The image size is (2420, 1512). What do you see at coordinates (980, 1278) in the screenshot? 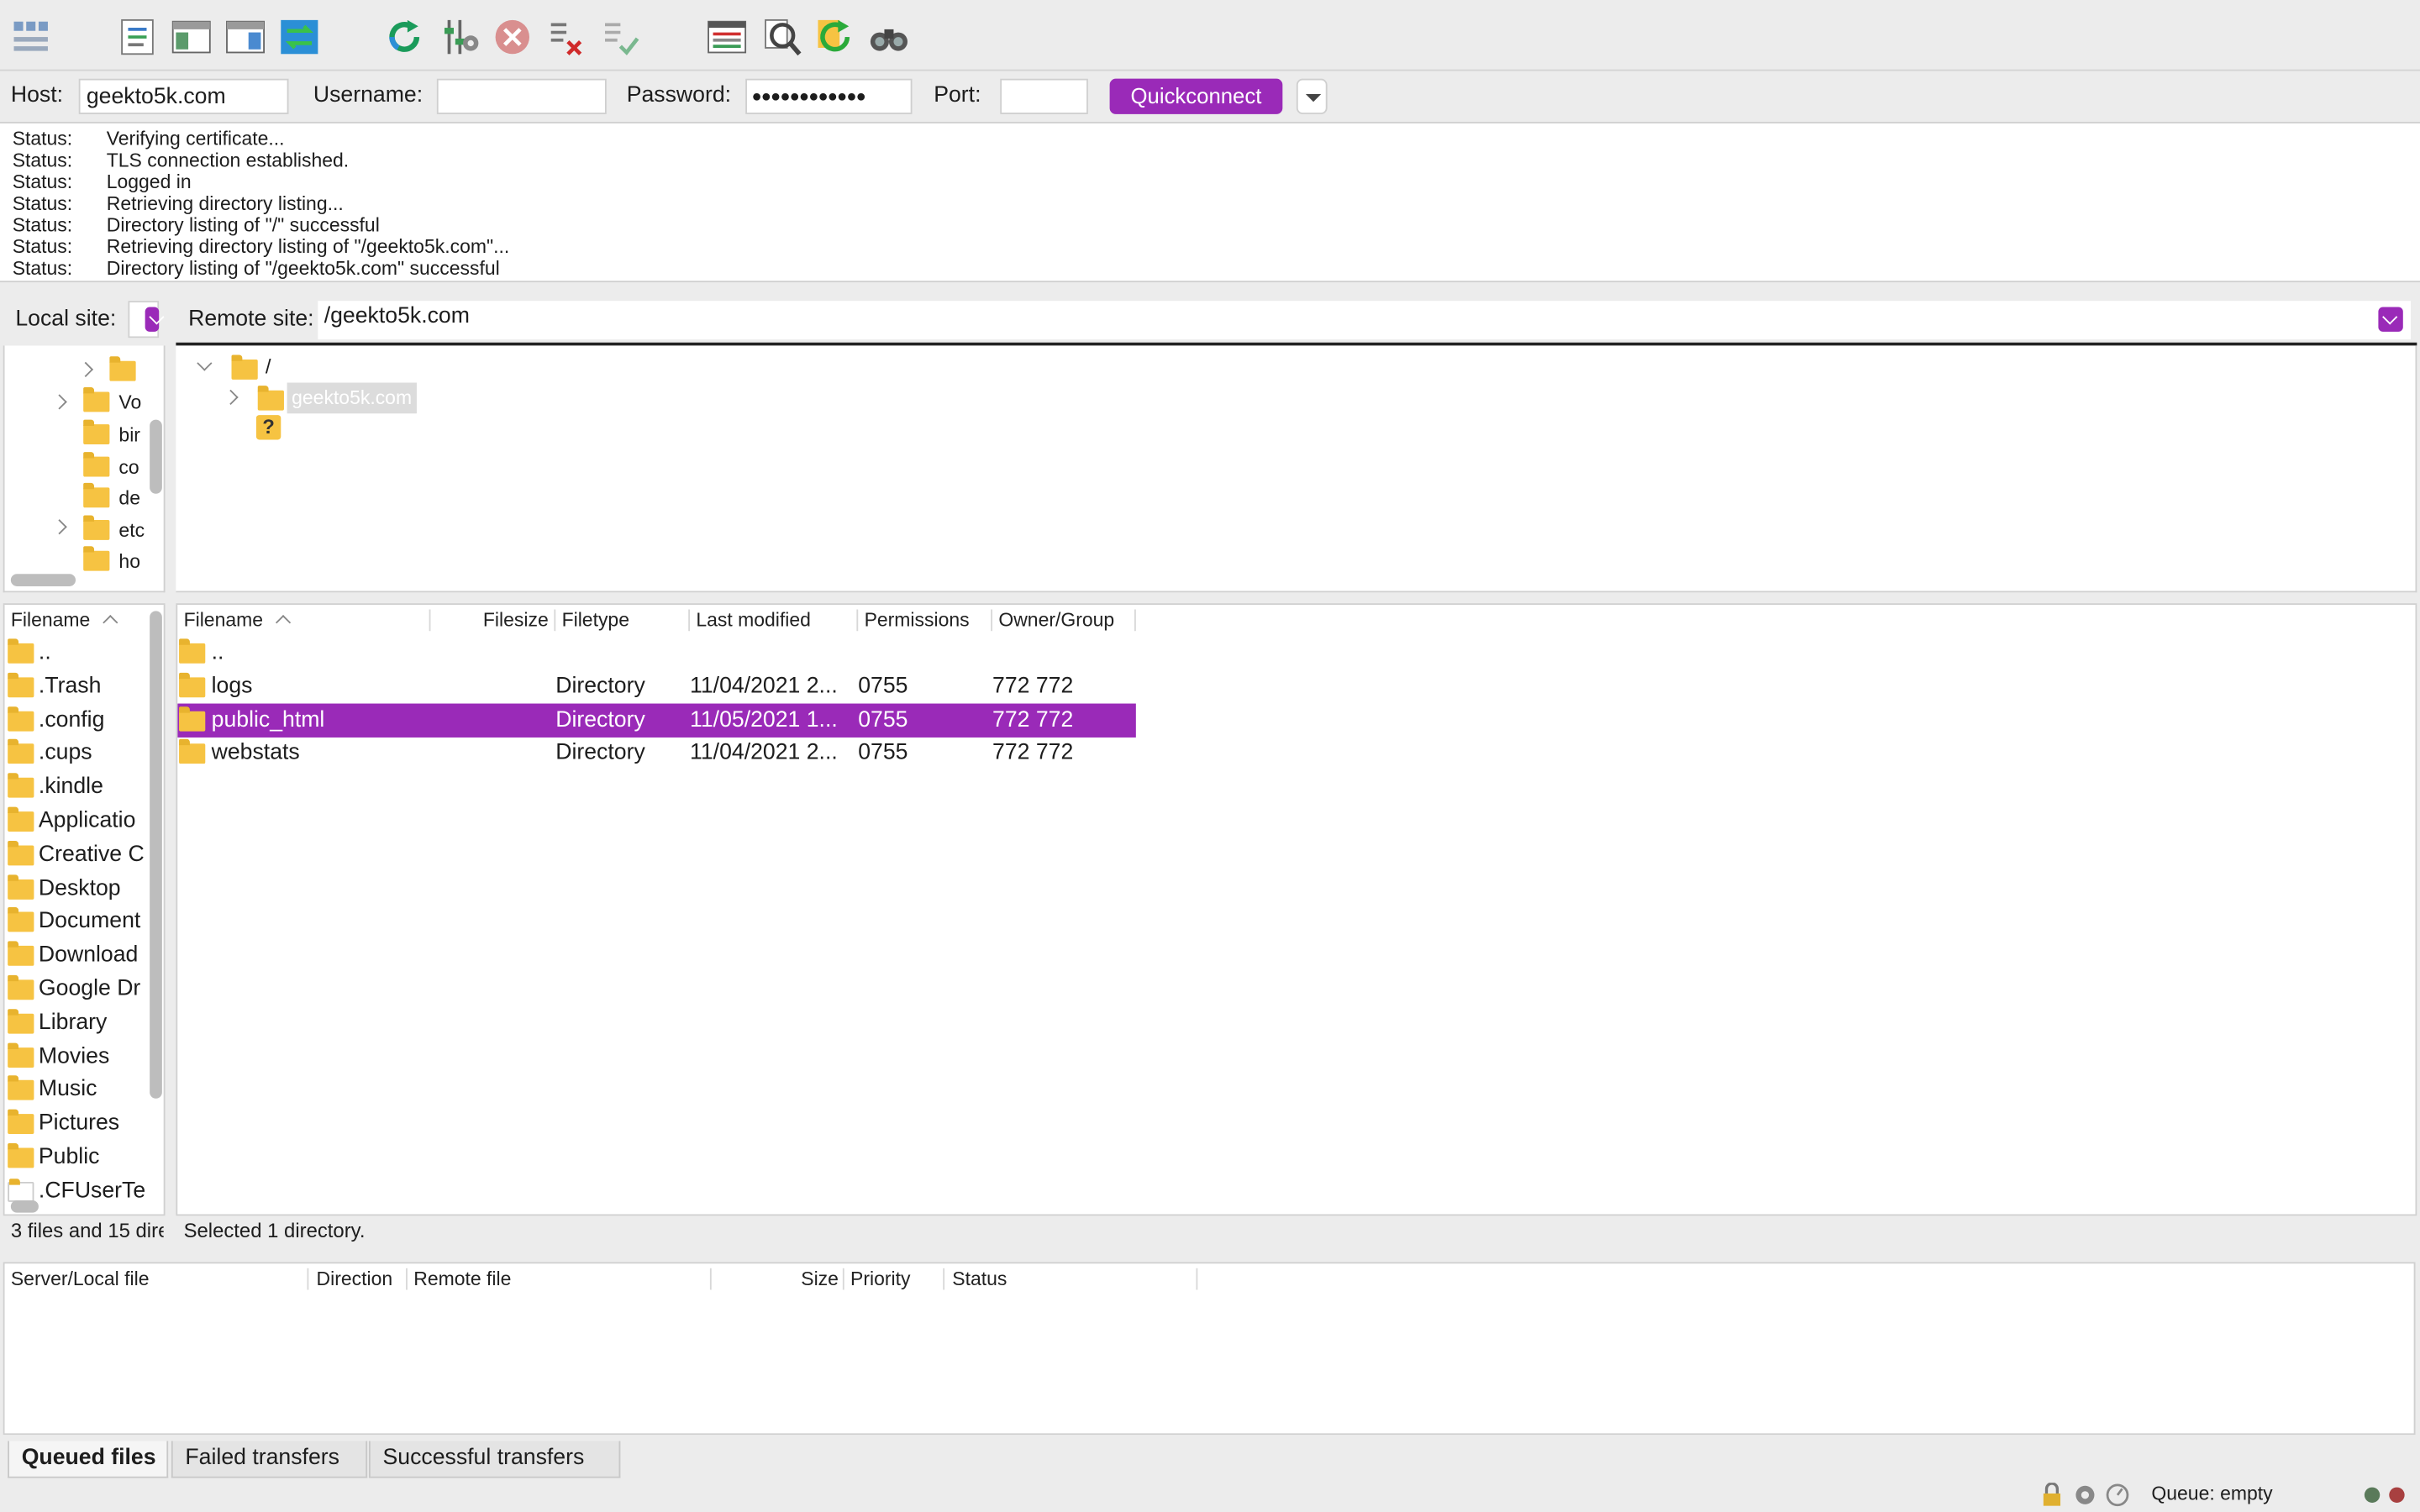
I see `column-header-status: Status` at bounding box center [980, 1278].